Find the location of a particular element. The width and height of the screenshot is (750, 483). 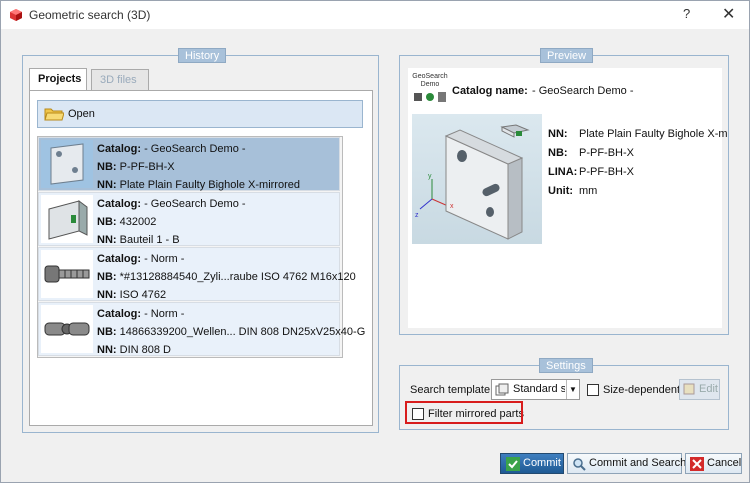

tab-projects: Projects is located at coordinates (58, 79).